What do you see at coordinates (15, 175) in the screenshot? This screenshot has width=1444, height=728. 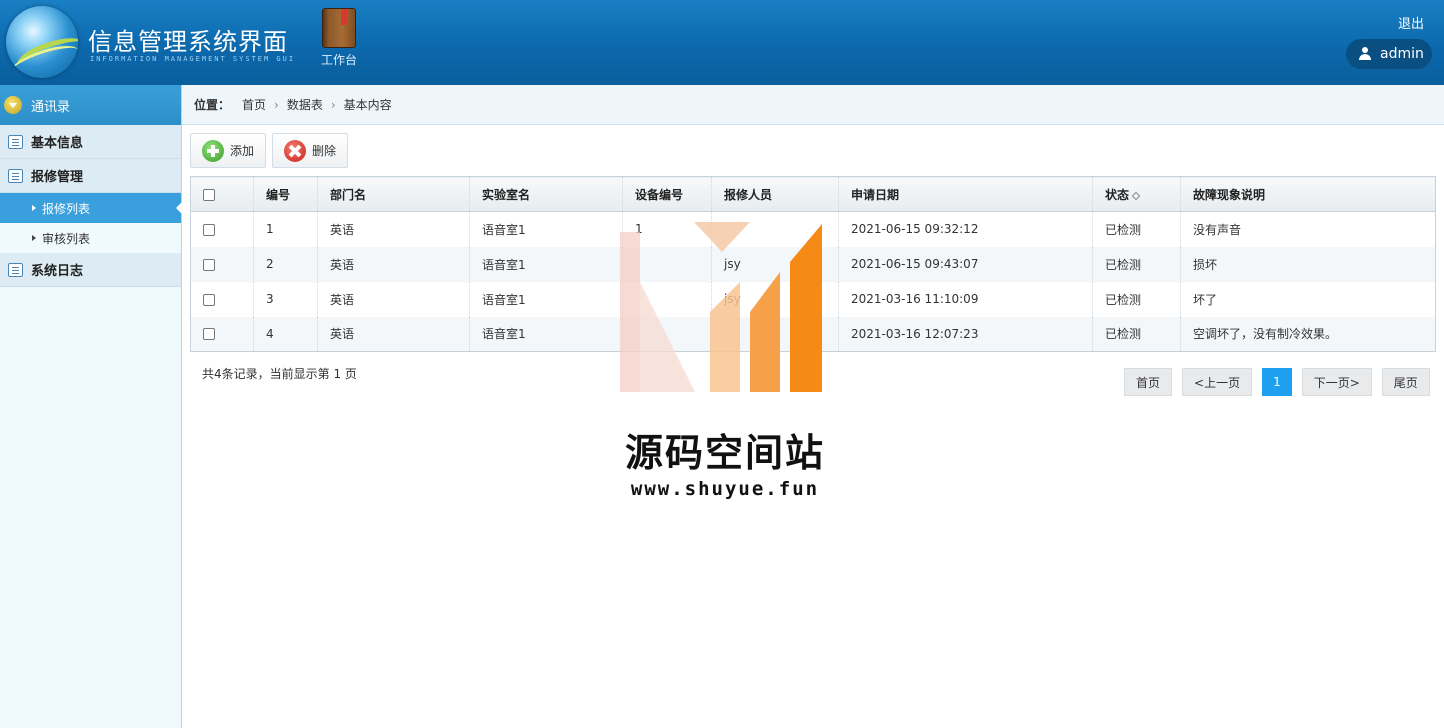 I see `edit-icon` at bounding box center [15, 175].